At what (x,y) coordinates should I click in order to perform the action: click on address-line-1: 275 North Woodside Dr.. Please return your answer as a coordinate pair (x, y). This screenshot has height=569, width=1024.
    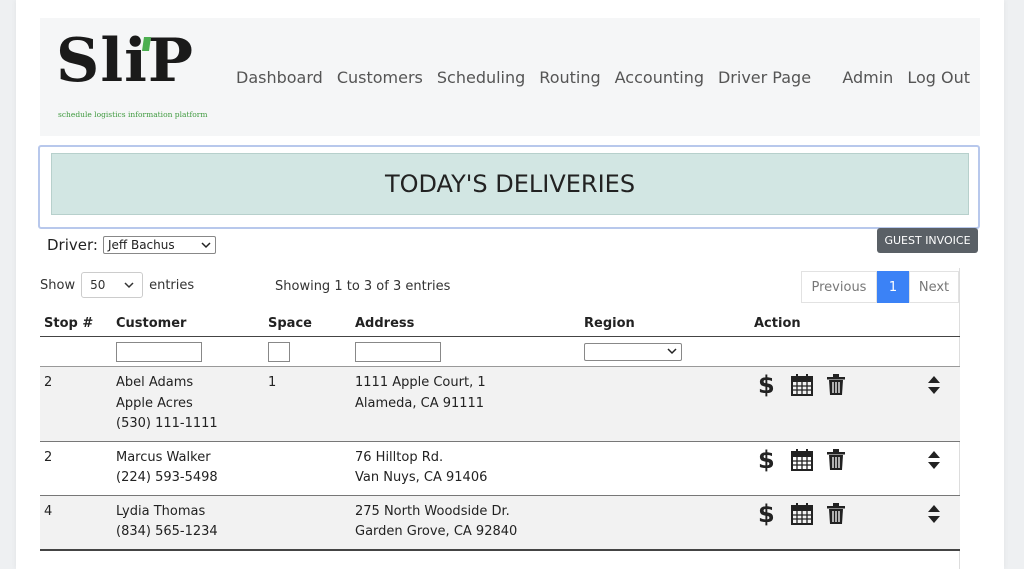
    Looking at the image, I should click on (432, 511).